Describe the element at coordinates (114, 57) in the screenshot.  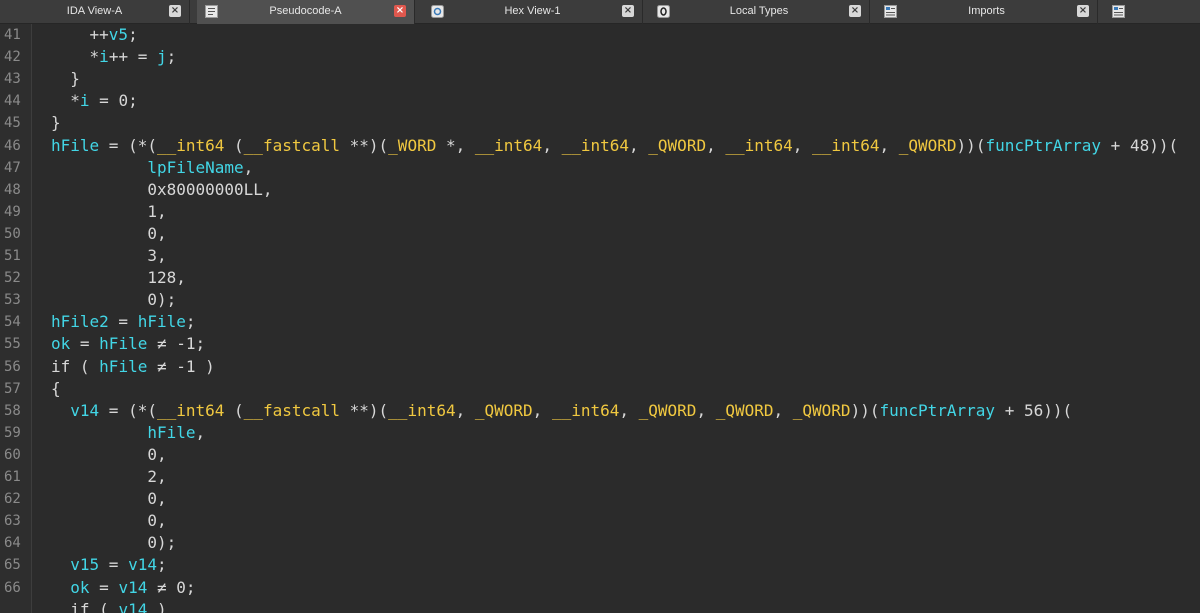
I see `code-text: *i++ = j;` at that location.